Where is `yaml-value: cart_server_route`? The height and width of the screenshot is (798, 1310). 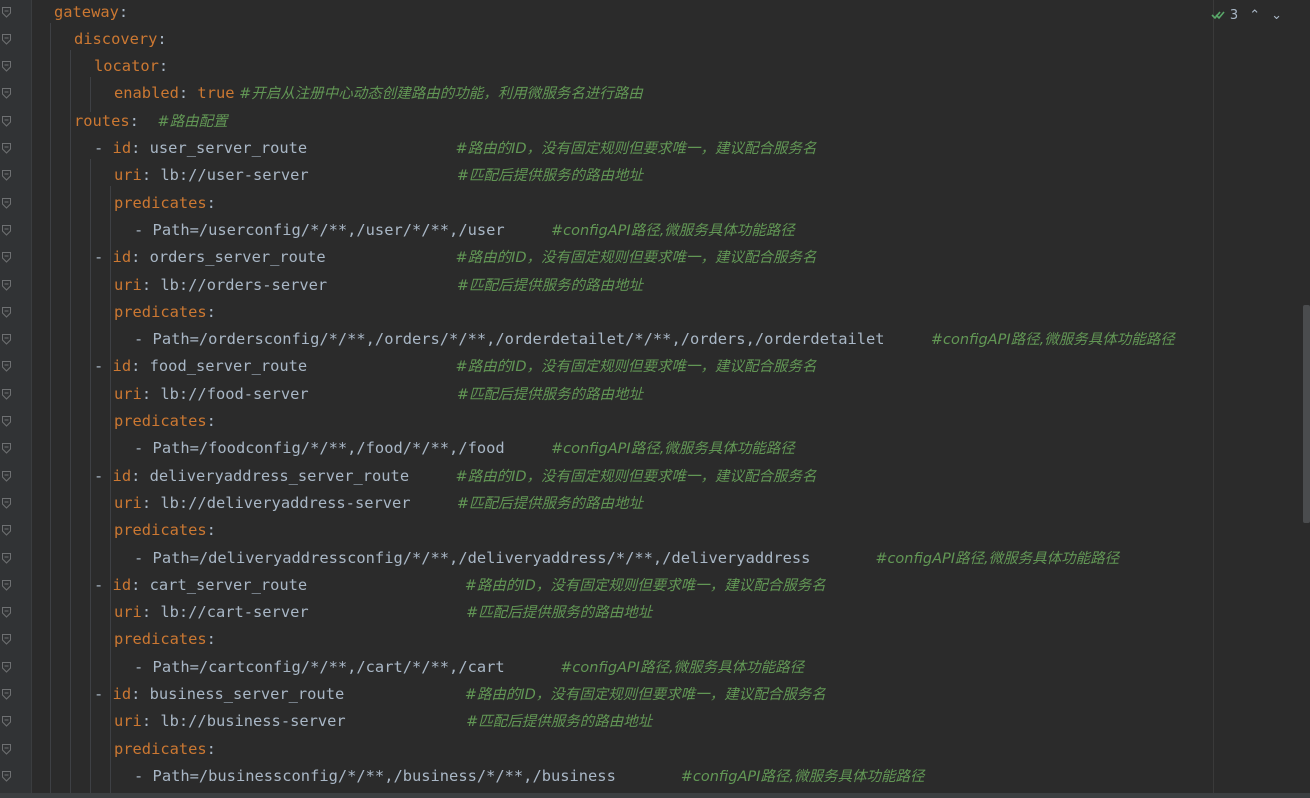 yaml-value: cart_server_route is located at coordinates (228, 584).